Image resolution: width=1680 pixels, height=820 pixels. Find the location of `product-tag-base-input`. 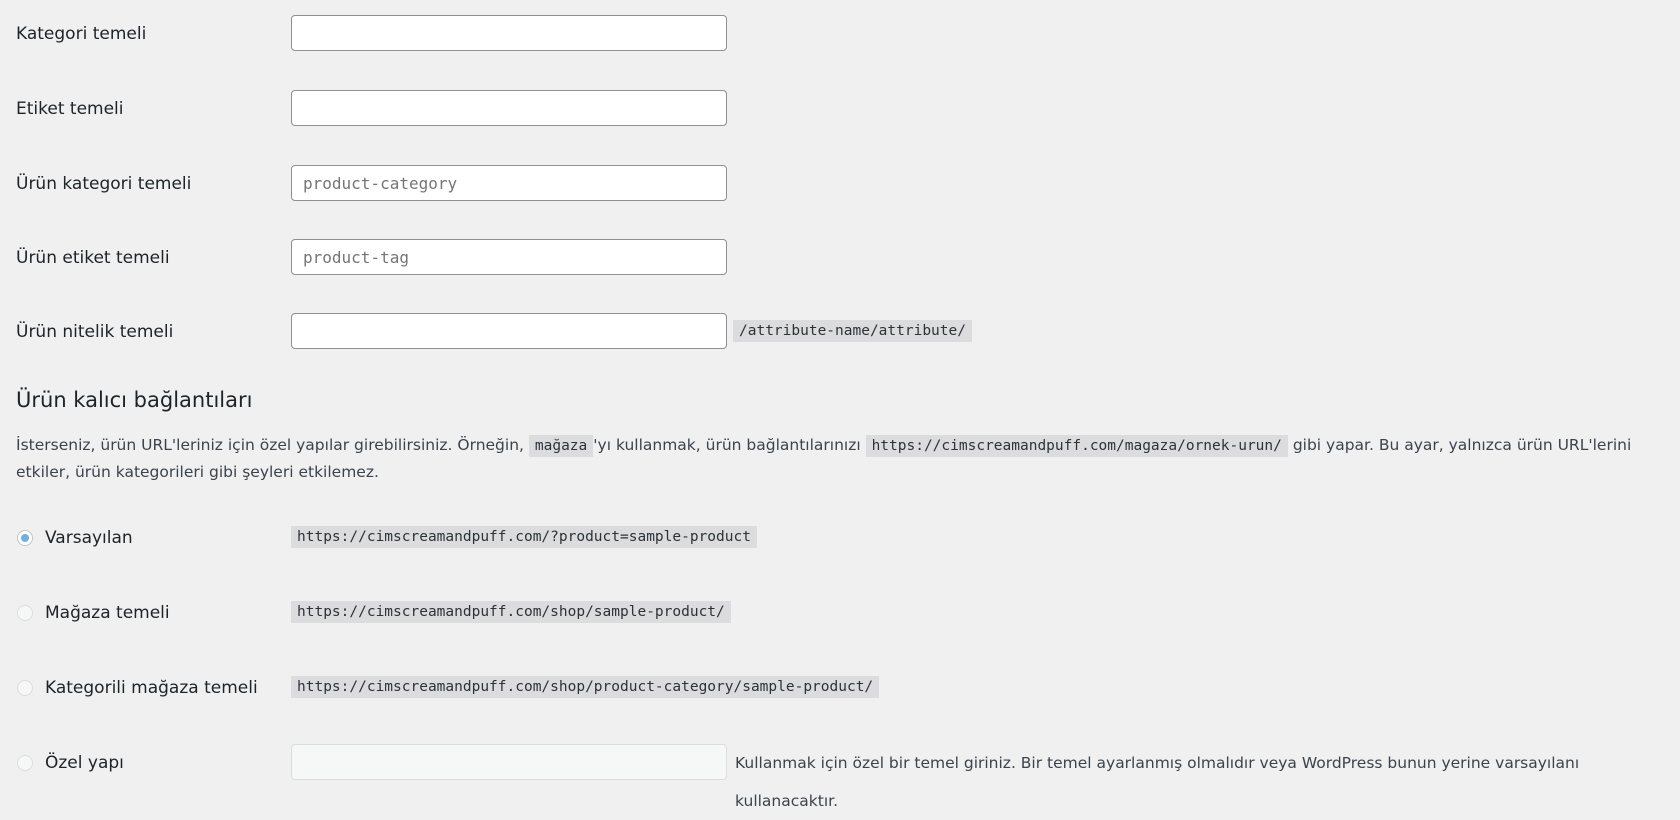

product-tag-base-input is located at coordinates (509, 257).